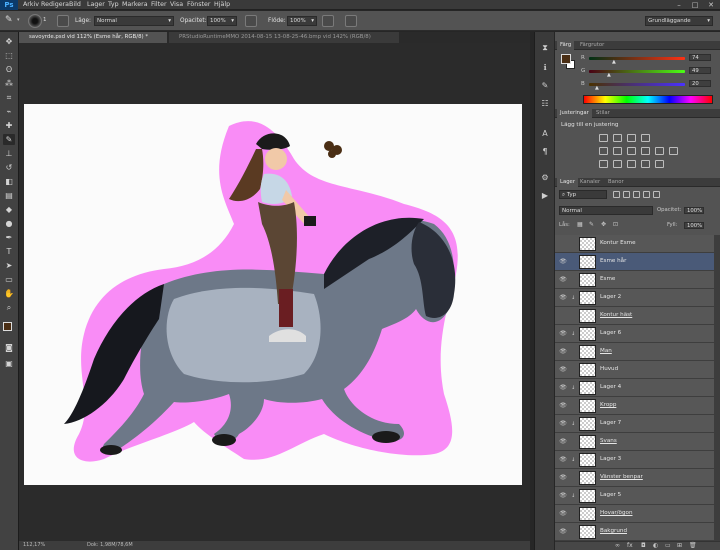  What do you see at coordinates (9, 111) in the screenshot?
I see `eyedropper-tool-icon: ⌁` at bounding box center [9, 111].